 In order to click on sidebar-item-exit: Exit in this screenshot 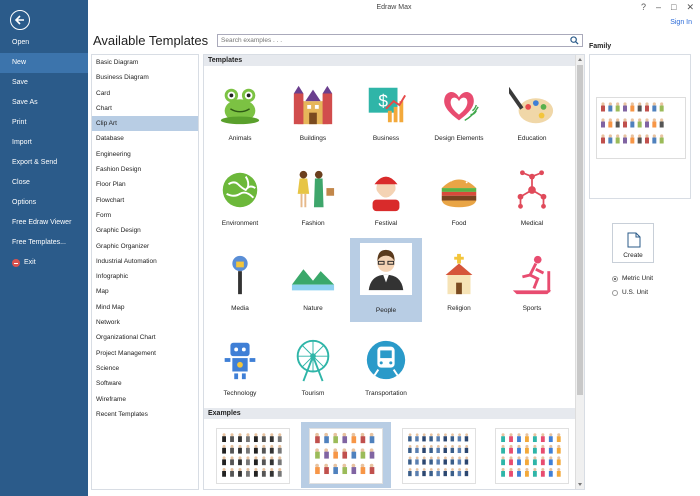, I will do `click(44, 263)`.